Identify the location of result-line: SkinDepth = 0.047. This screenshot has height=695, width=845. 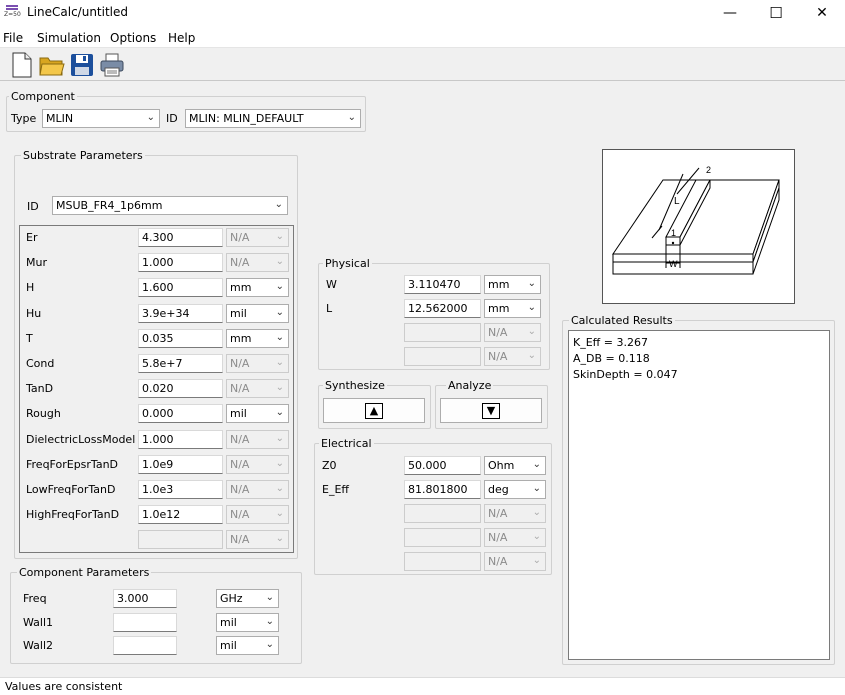
(625, 374).